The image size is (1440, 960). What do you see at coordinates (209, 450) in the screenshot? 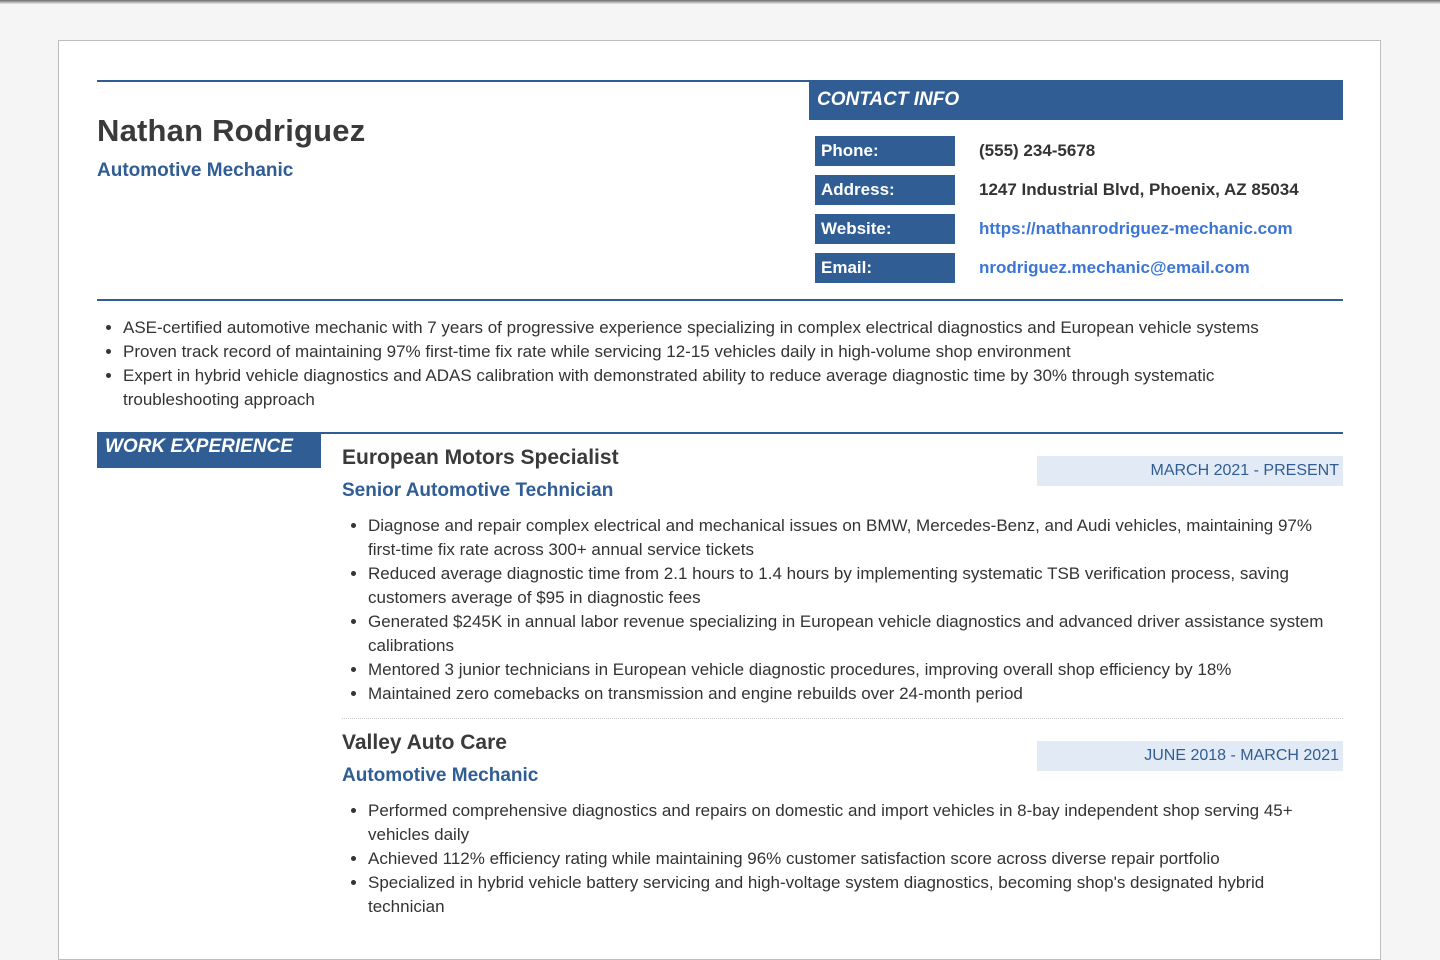
I see `work-experience-heading: WORK EXPERIENCE` at bounding box center [209, 450].